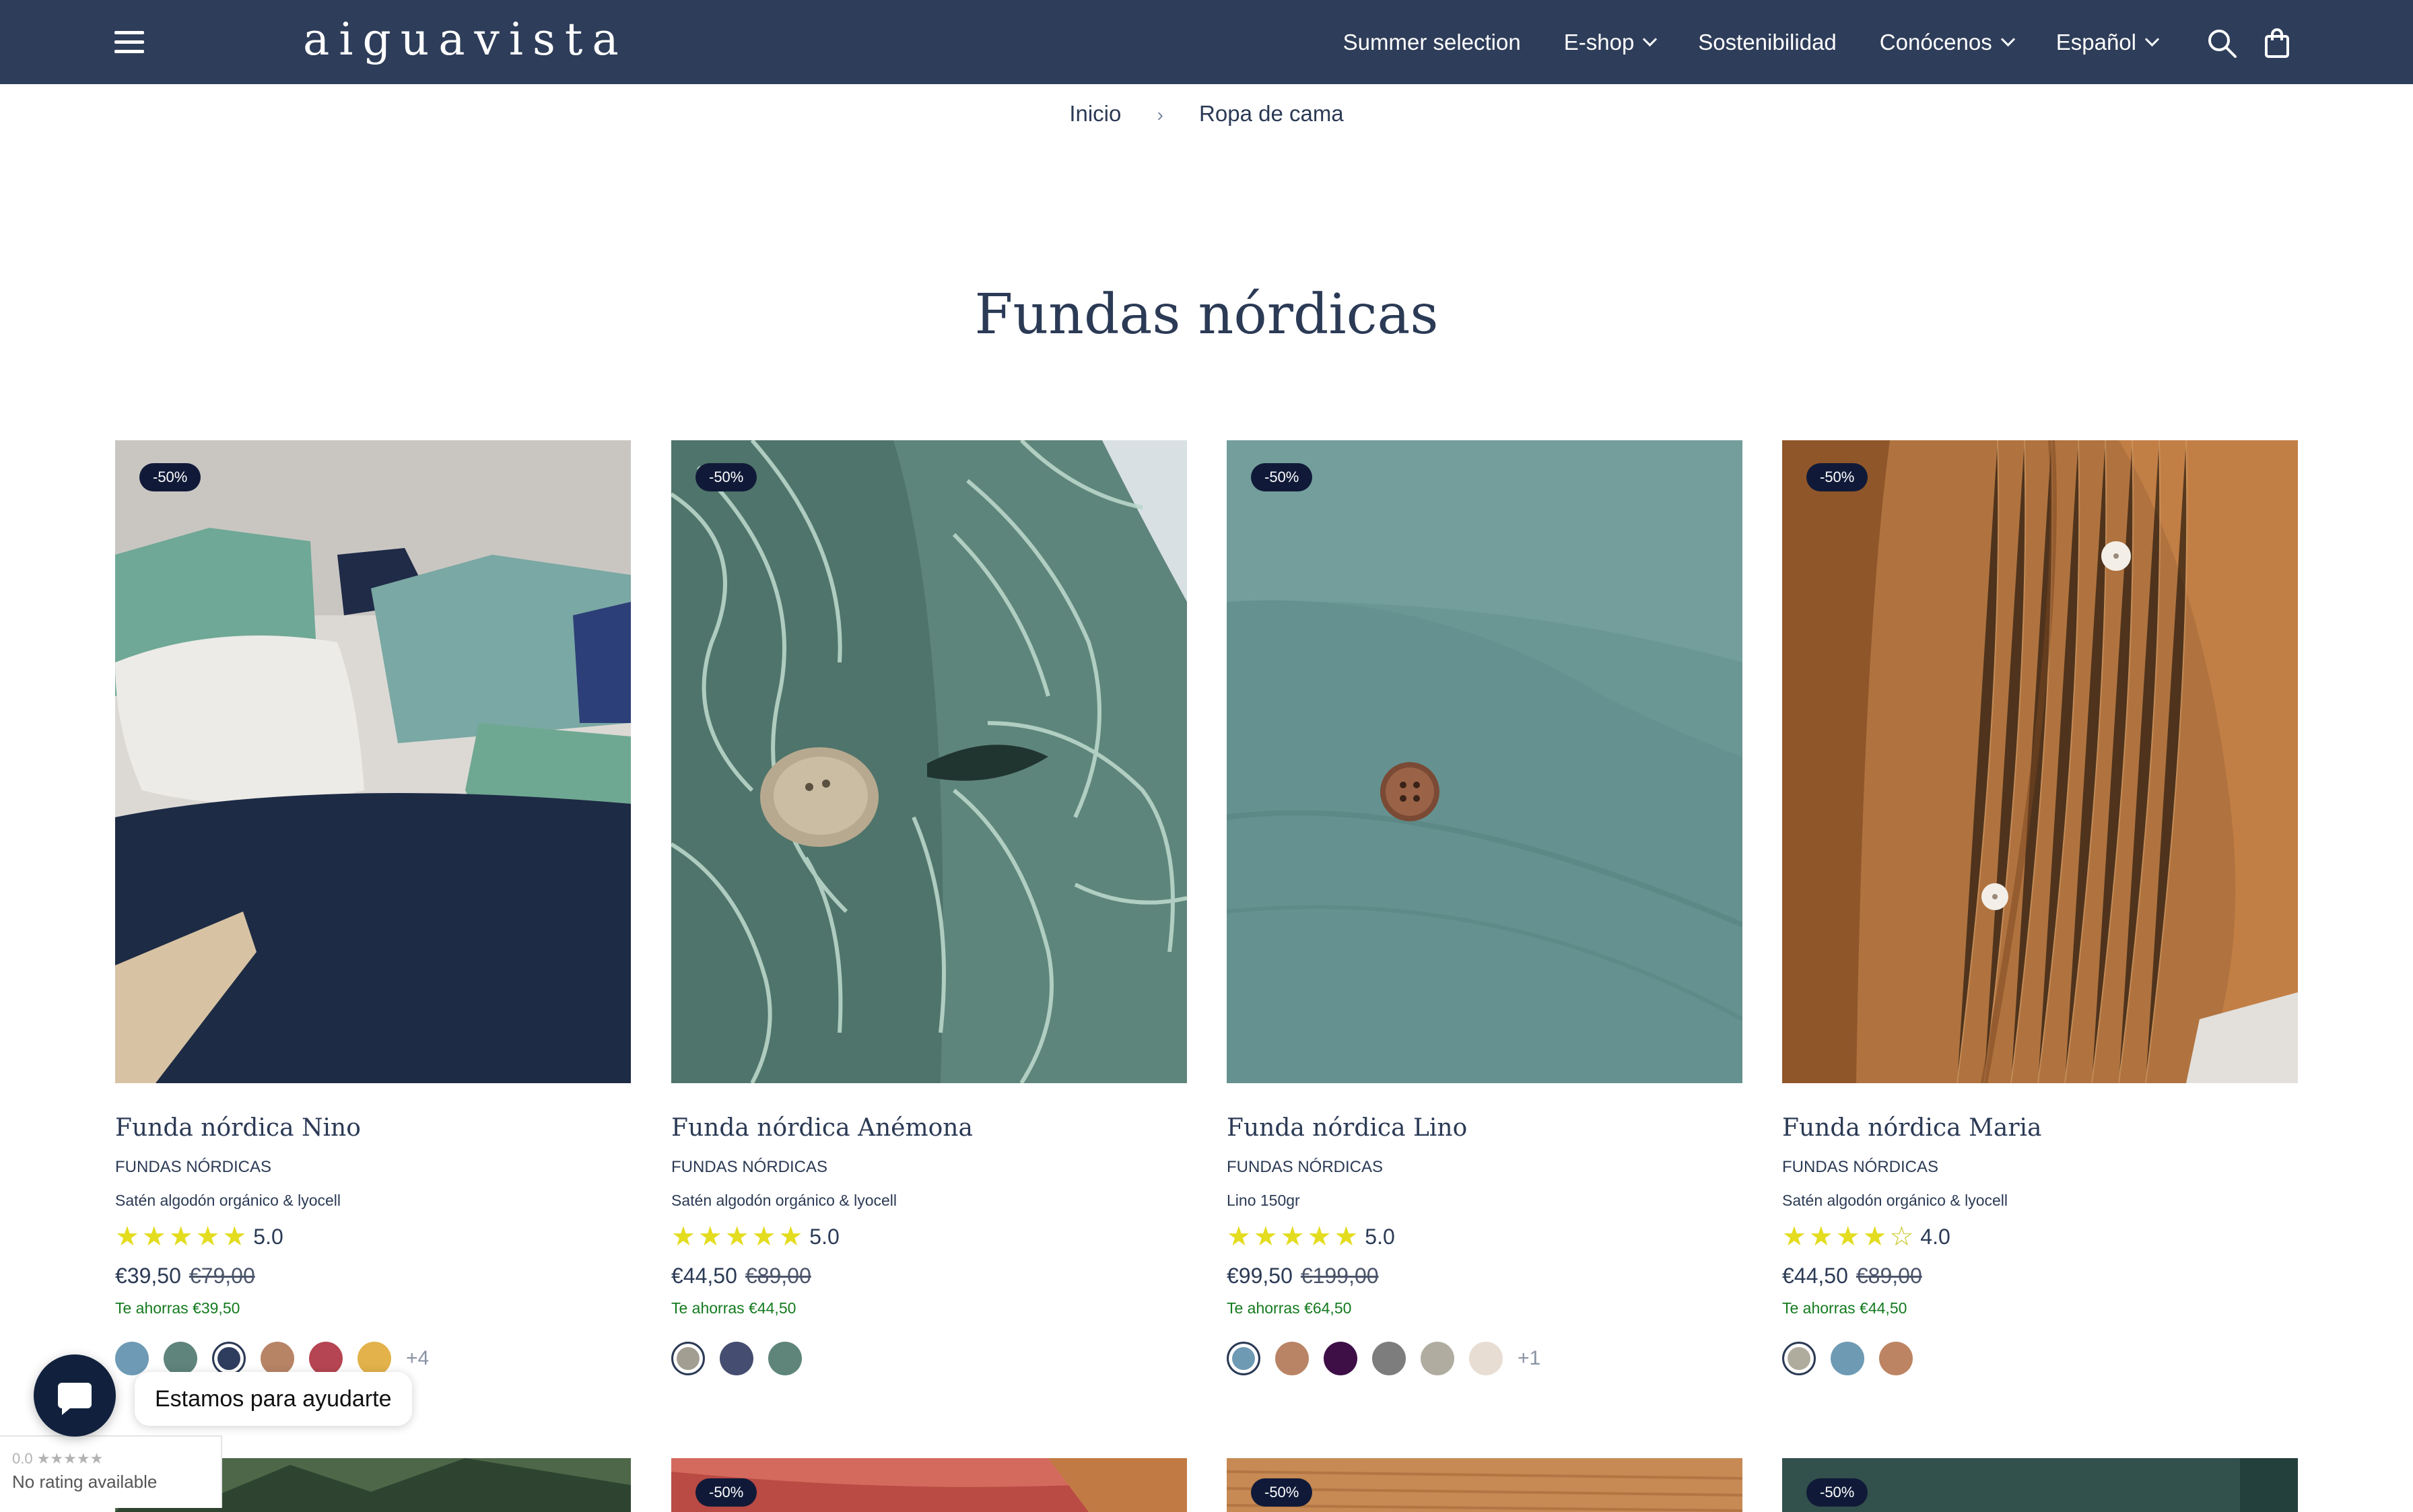 This screenshot has width=2413, height=1512. What do you see at coordinates (1901, 1236) in the screenshot?
I see `star-outline-icon: ☆` at bounding box center [1901, 1236].